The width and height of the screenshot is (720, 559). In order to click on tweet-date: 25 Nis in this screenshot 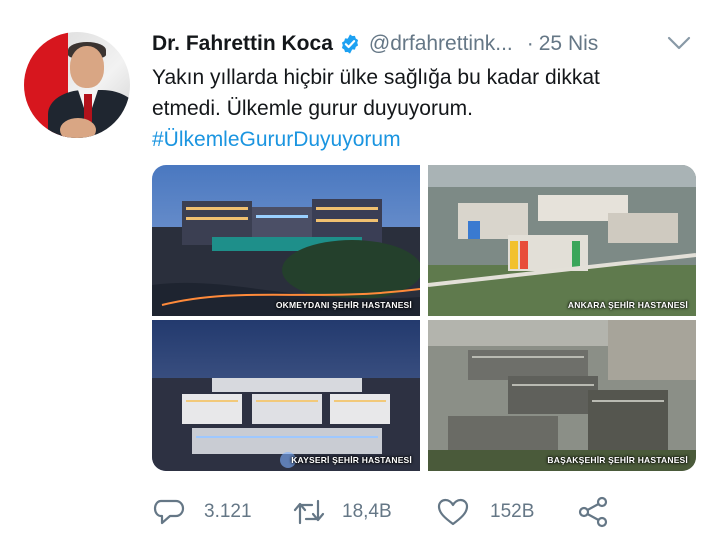, I will do `click(569, 44)`.